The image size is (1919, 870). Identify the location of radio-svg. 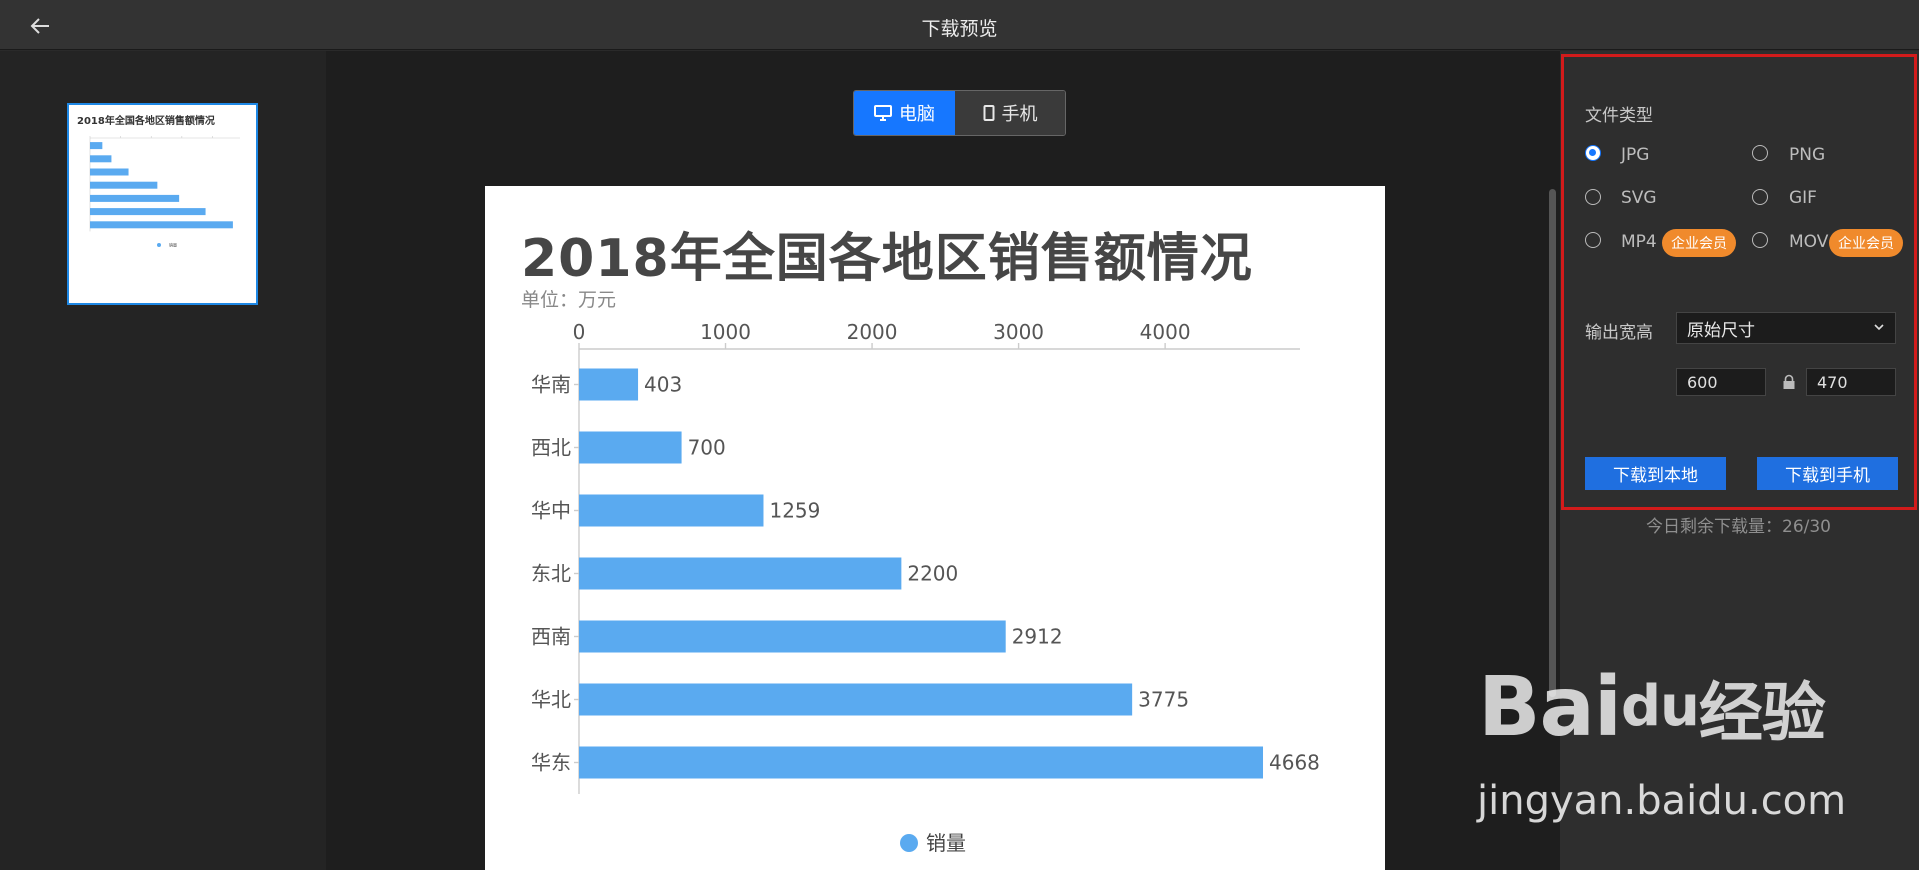
(1593, 197).